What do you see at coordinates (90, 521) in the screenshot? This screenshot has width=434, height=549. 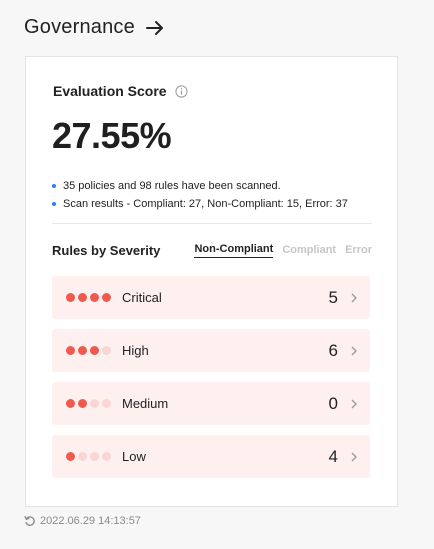 I see `timestamp-text: 2022.06.29 14:13:57` at bounding box center [90, 521].